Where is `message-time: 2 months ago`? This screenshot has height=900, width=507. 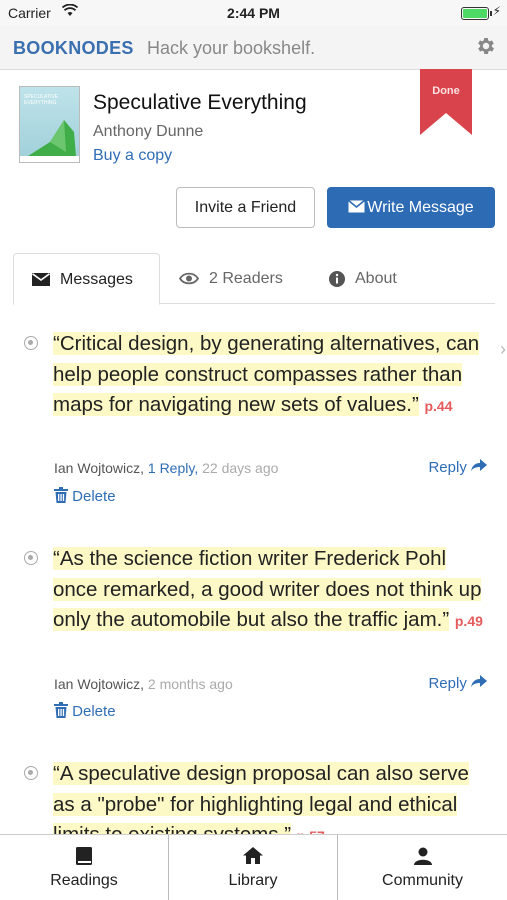
message-time: 2 months ago is located at coordinates (190, 684).